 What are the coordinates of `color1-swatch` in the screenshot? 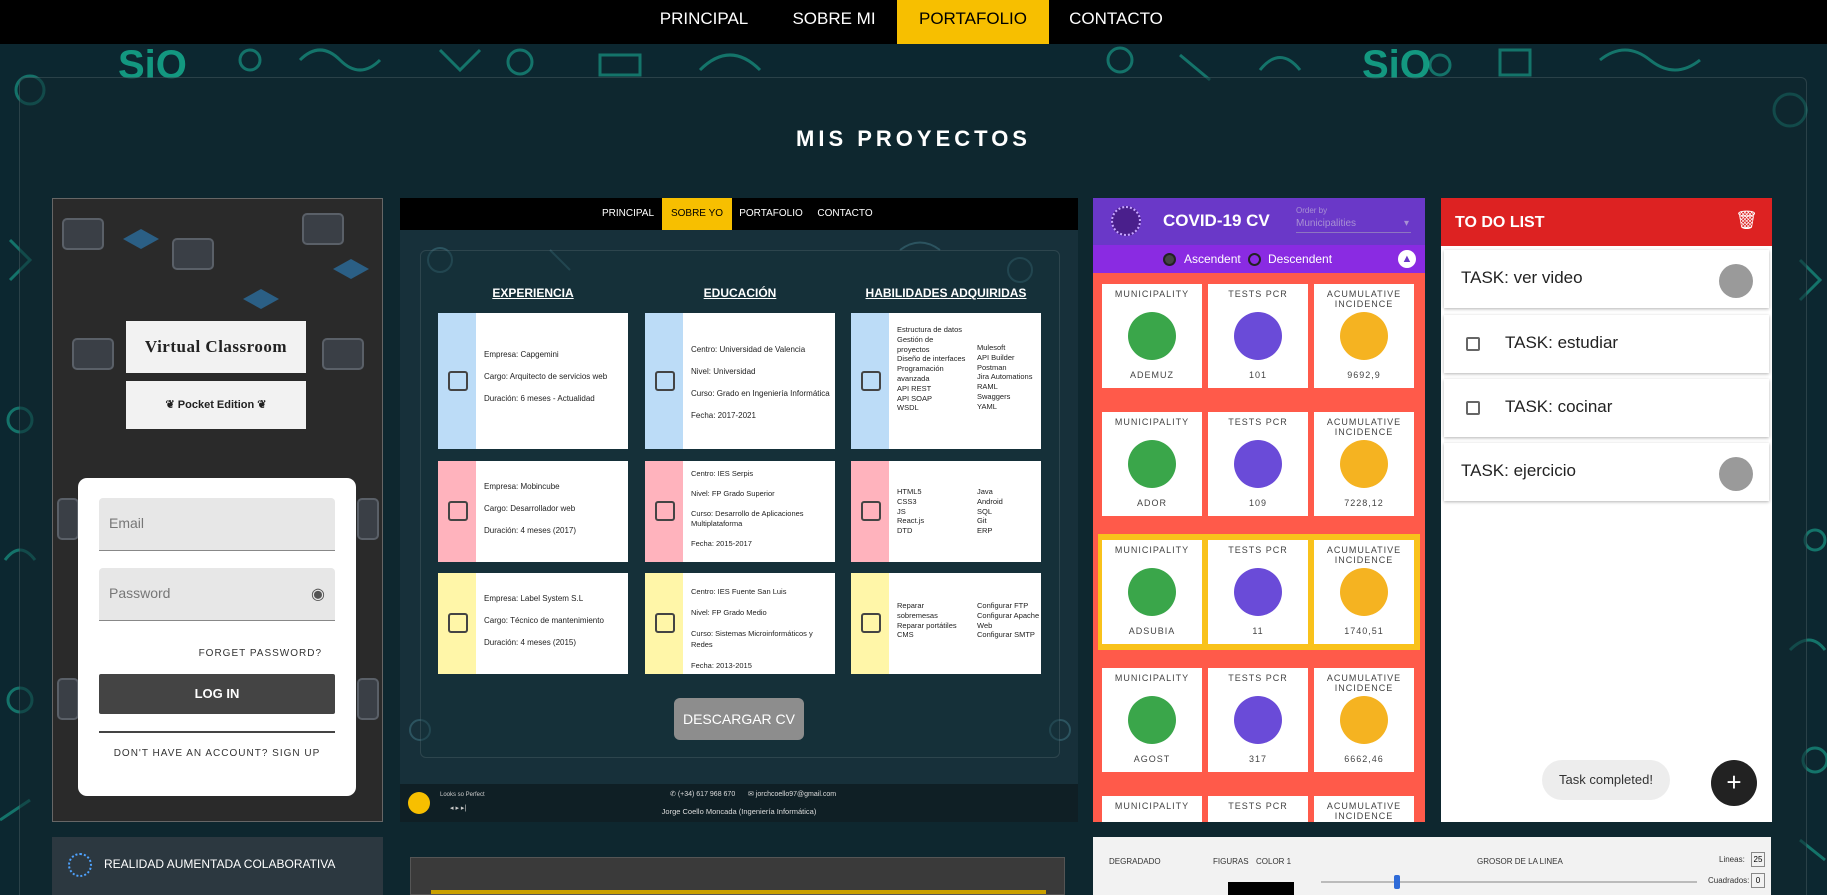 It's located at (1261, 888).